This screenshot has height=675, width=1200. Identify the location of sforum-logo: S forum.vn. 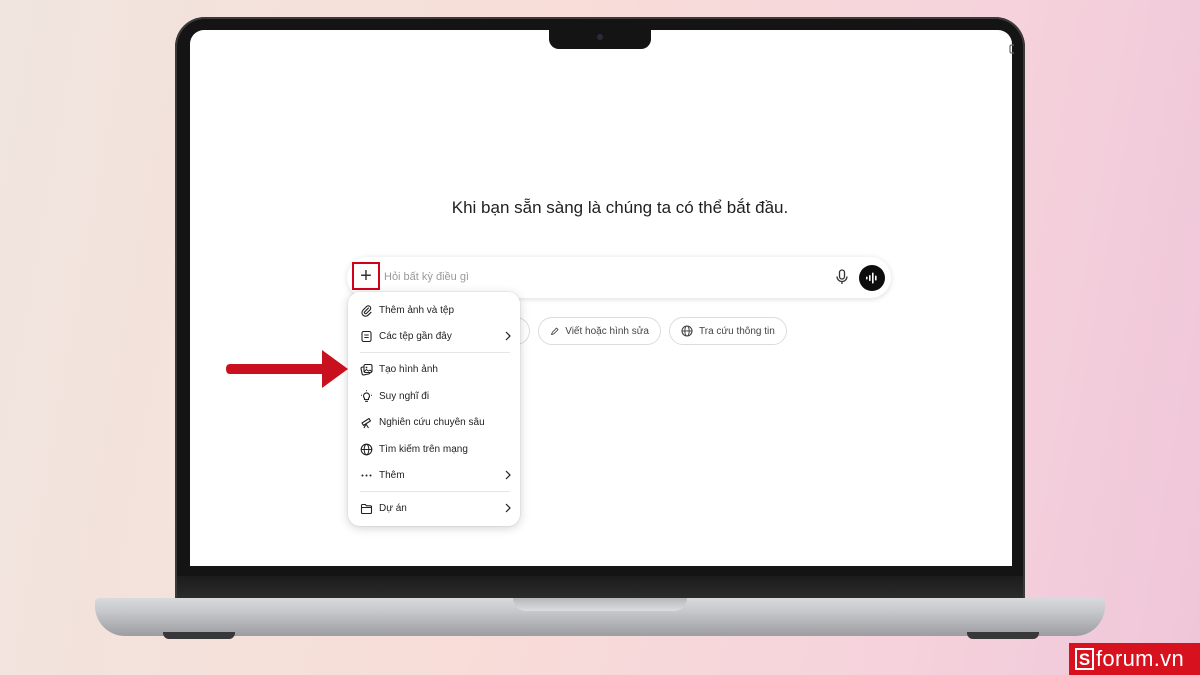
(1134, 659).